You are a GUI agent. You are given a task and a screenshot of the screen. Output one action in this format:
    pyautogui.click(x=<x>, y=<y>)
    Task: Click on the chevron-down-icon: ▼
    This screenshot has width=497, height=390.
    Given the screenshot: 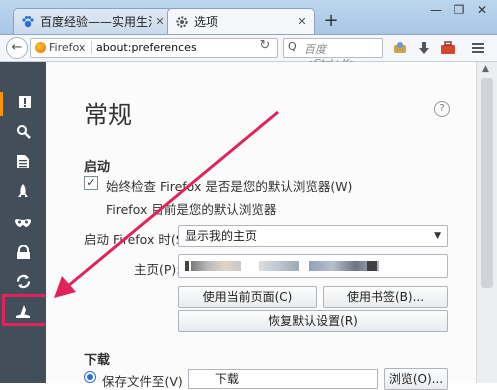 What is the action you would take?
    pyautogui.click(x=437, y=236)
    